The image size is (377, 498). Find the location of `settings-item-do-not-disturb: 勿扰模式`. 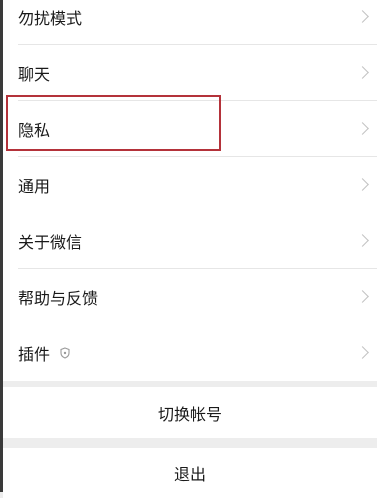

settings-item-do-not-disturb: 勿扰模式 is located at coordinates (190, 22).